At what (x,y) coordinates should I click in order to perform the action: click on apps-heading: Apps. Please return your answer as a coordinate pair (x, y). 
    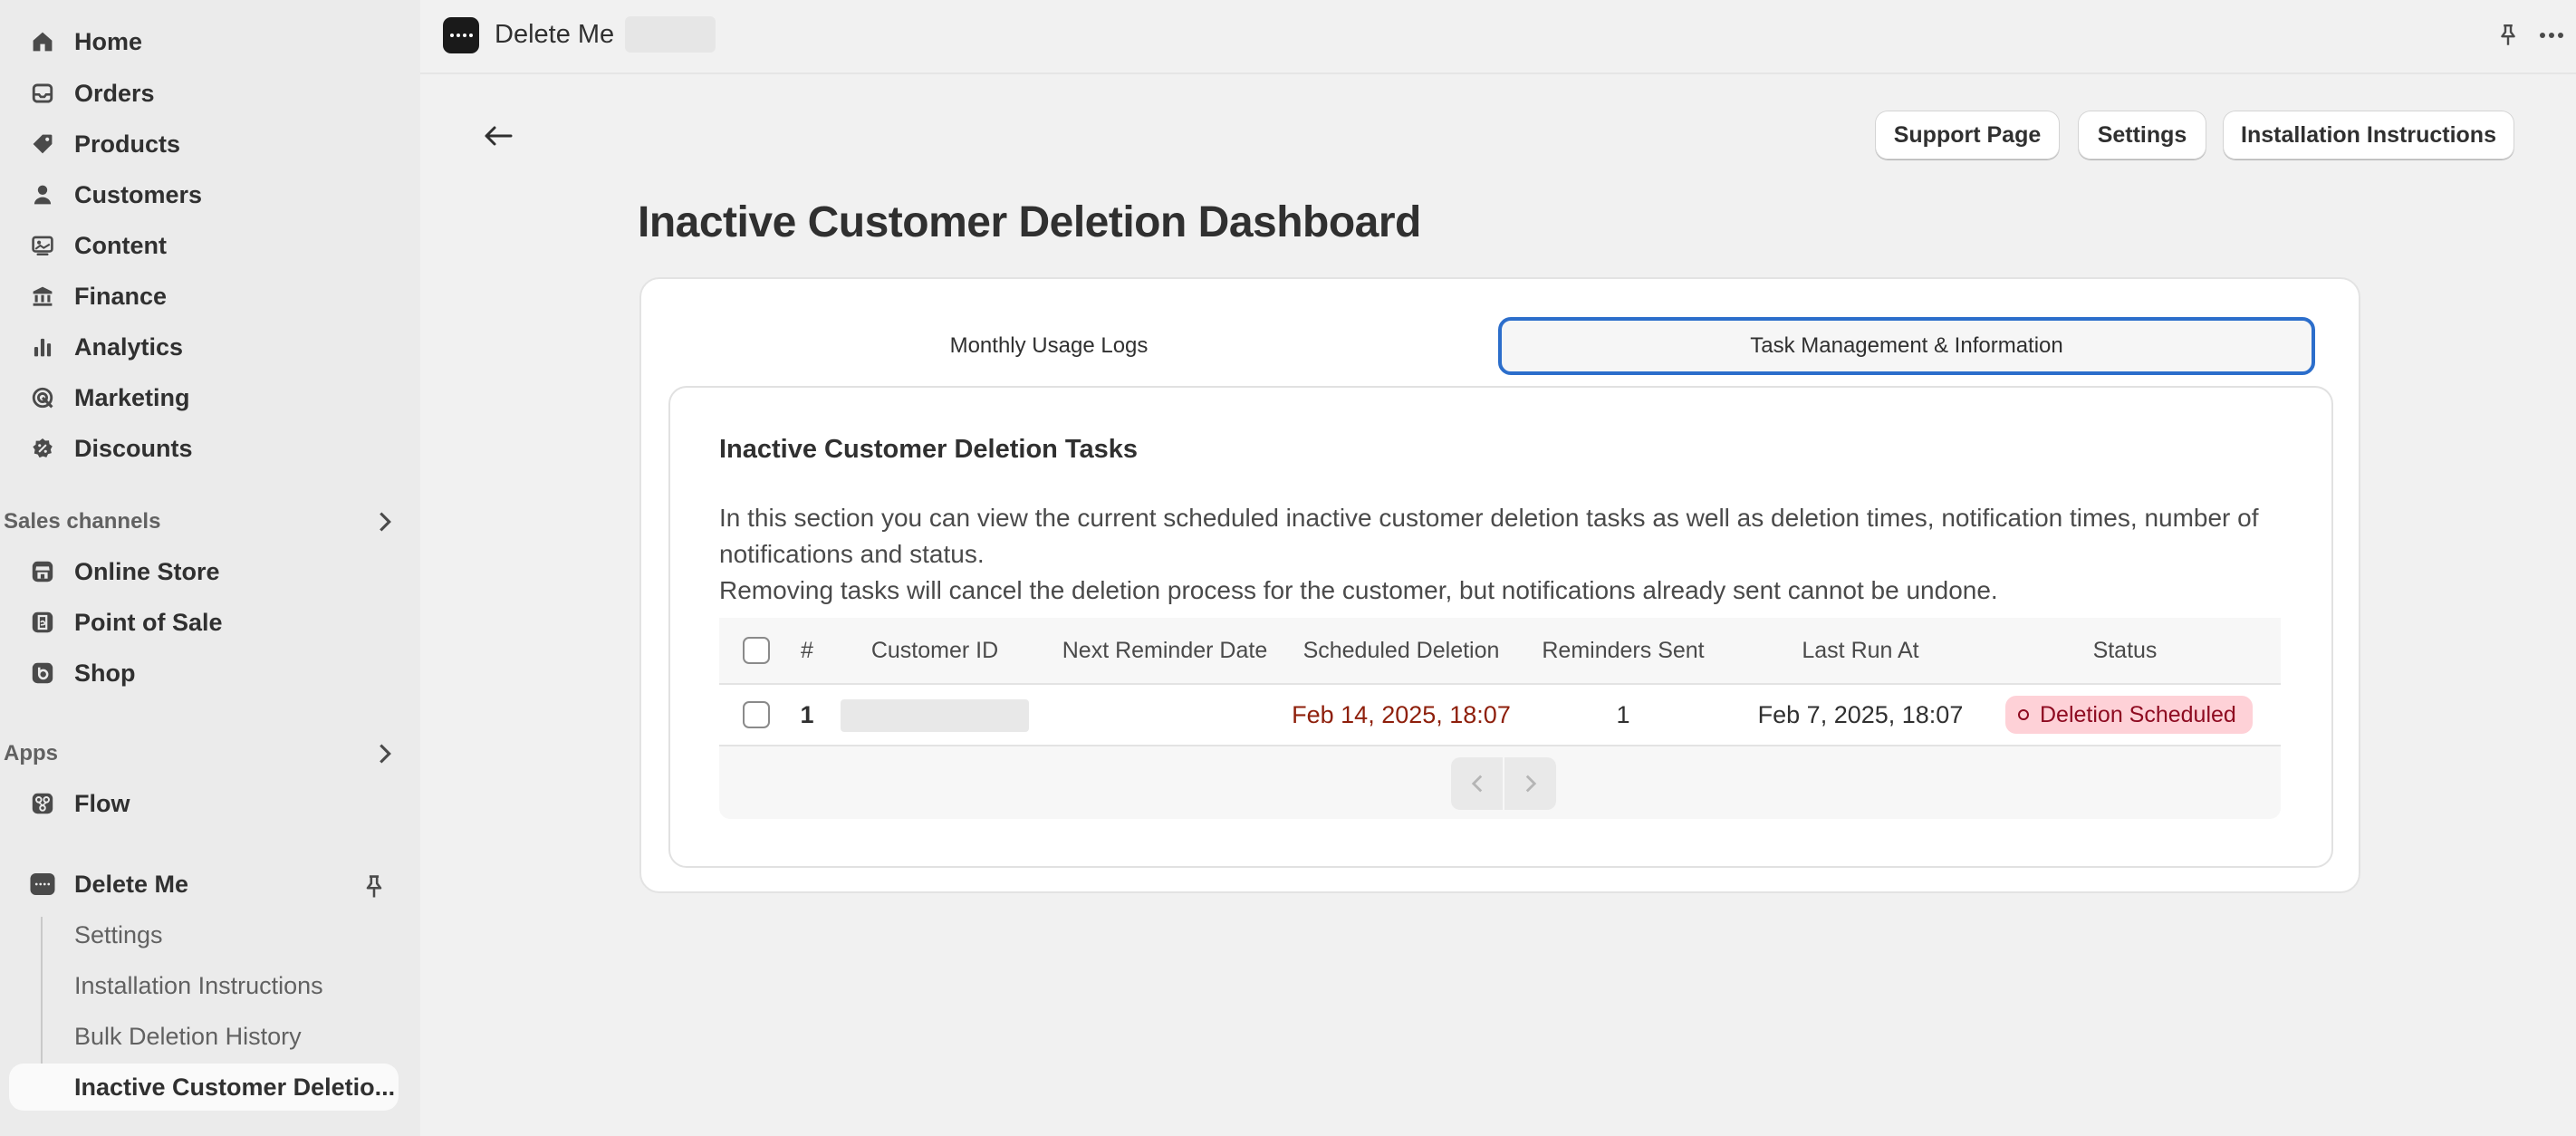
    Looking at the image, I should click on (31, 753).